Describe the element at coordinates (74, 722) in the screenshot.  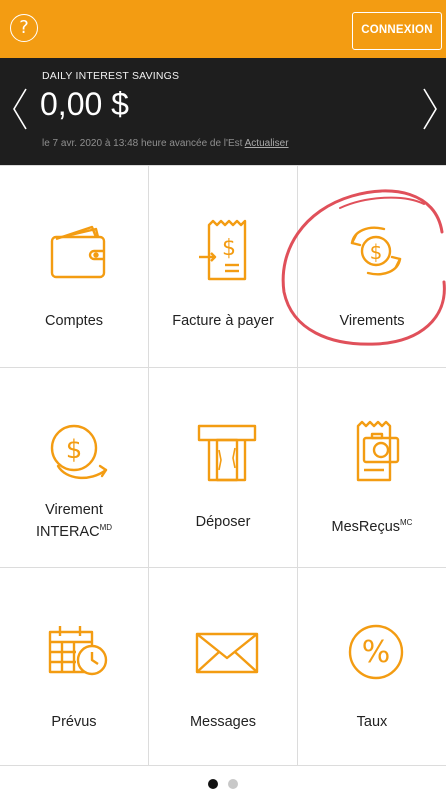
I see `tile-label: Prévus` at that location.